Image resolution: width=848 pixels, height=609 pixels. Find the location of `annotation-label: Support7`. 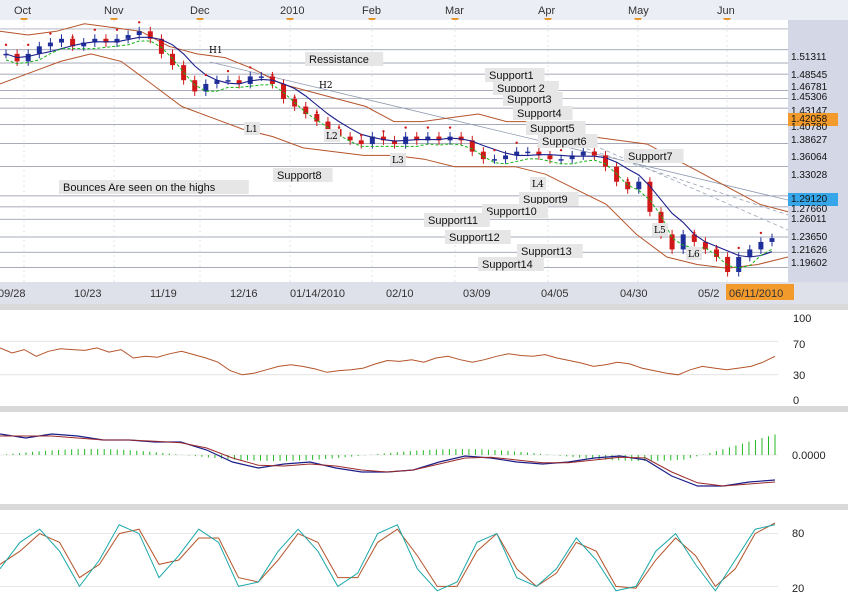

annotation-label: Support7 is located at coordinates (650, 157).